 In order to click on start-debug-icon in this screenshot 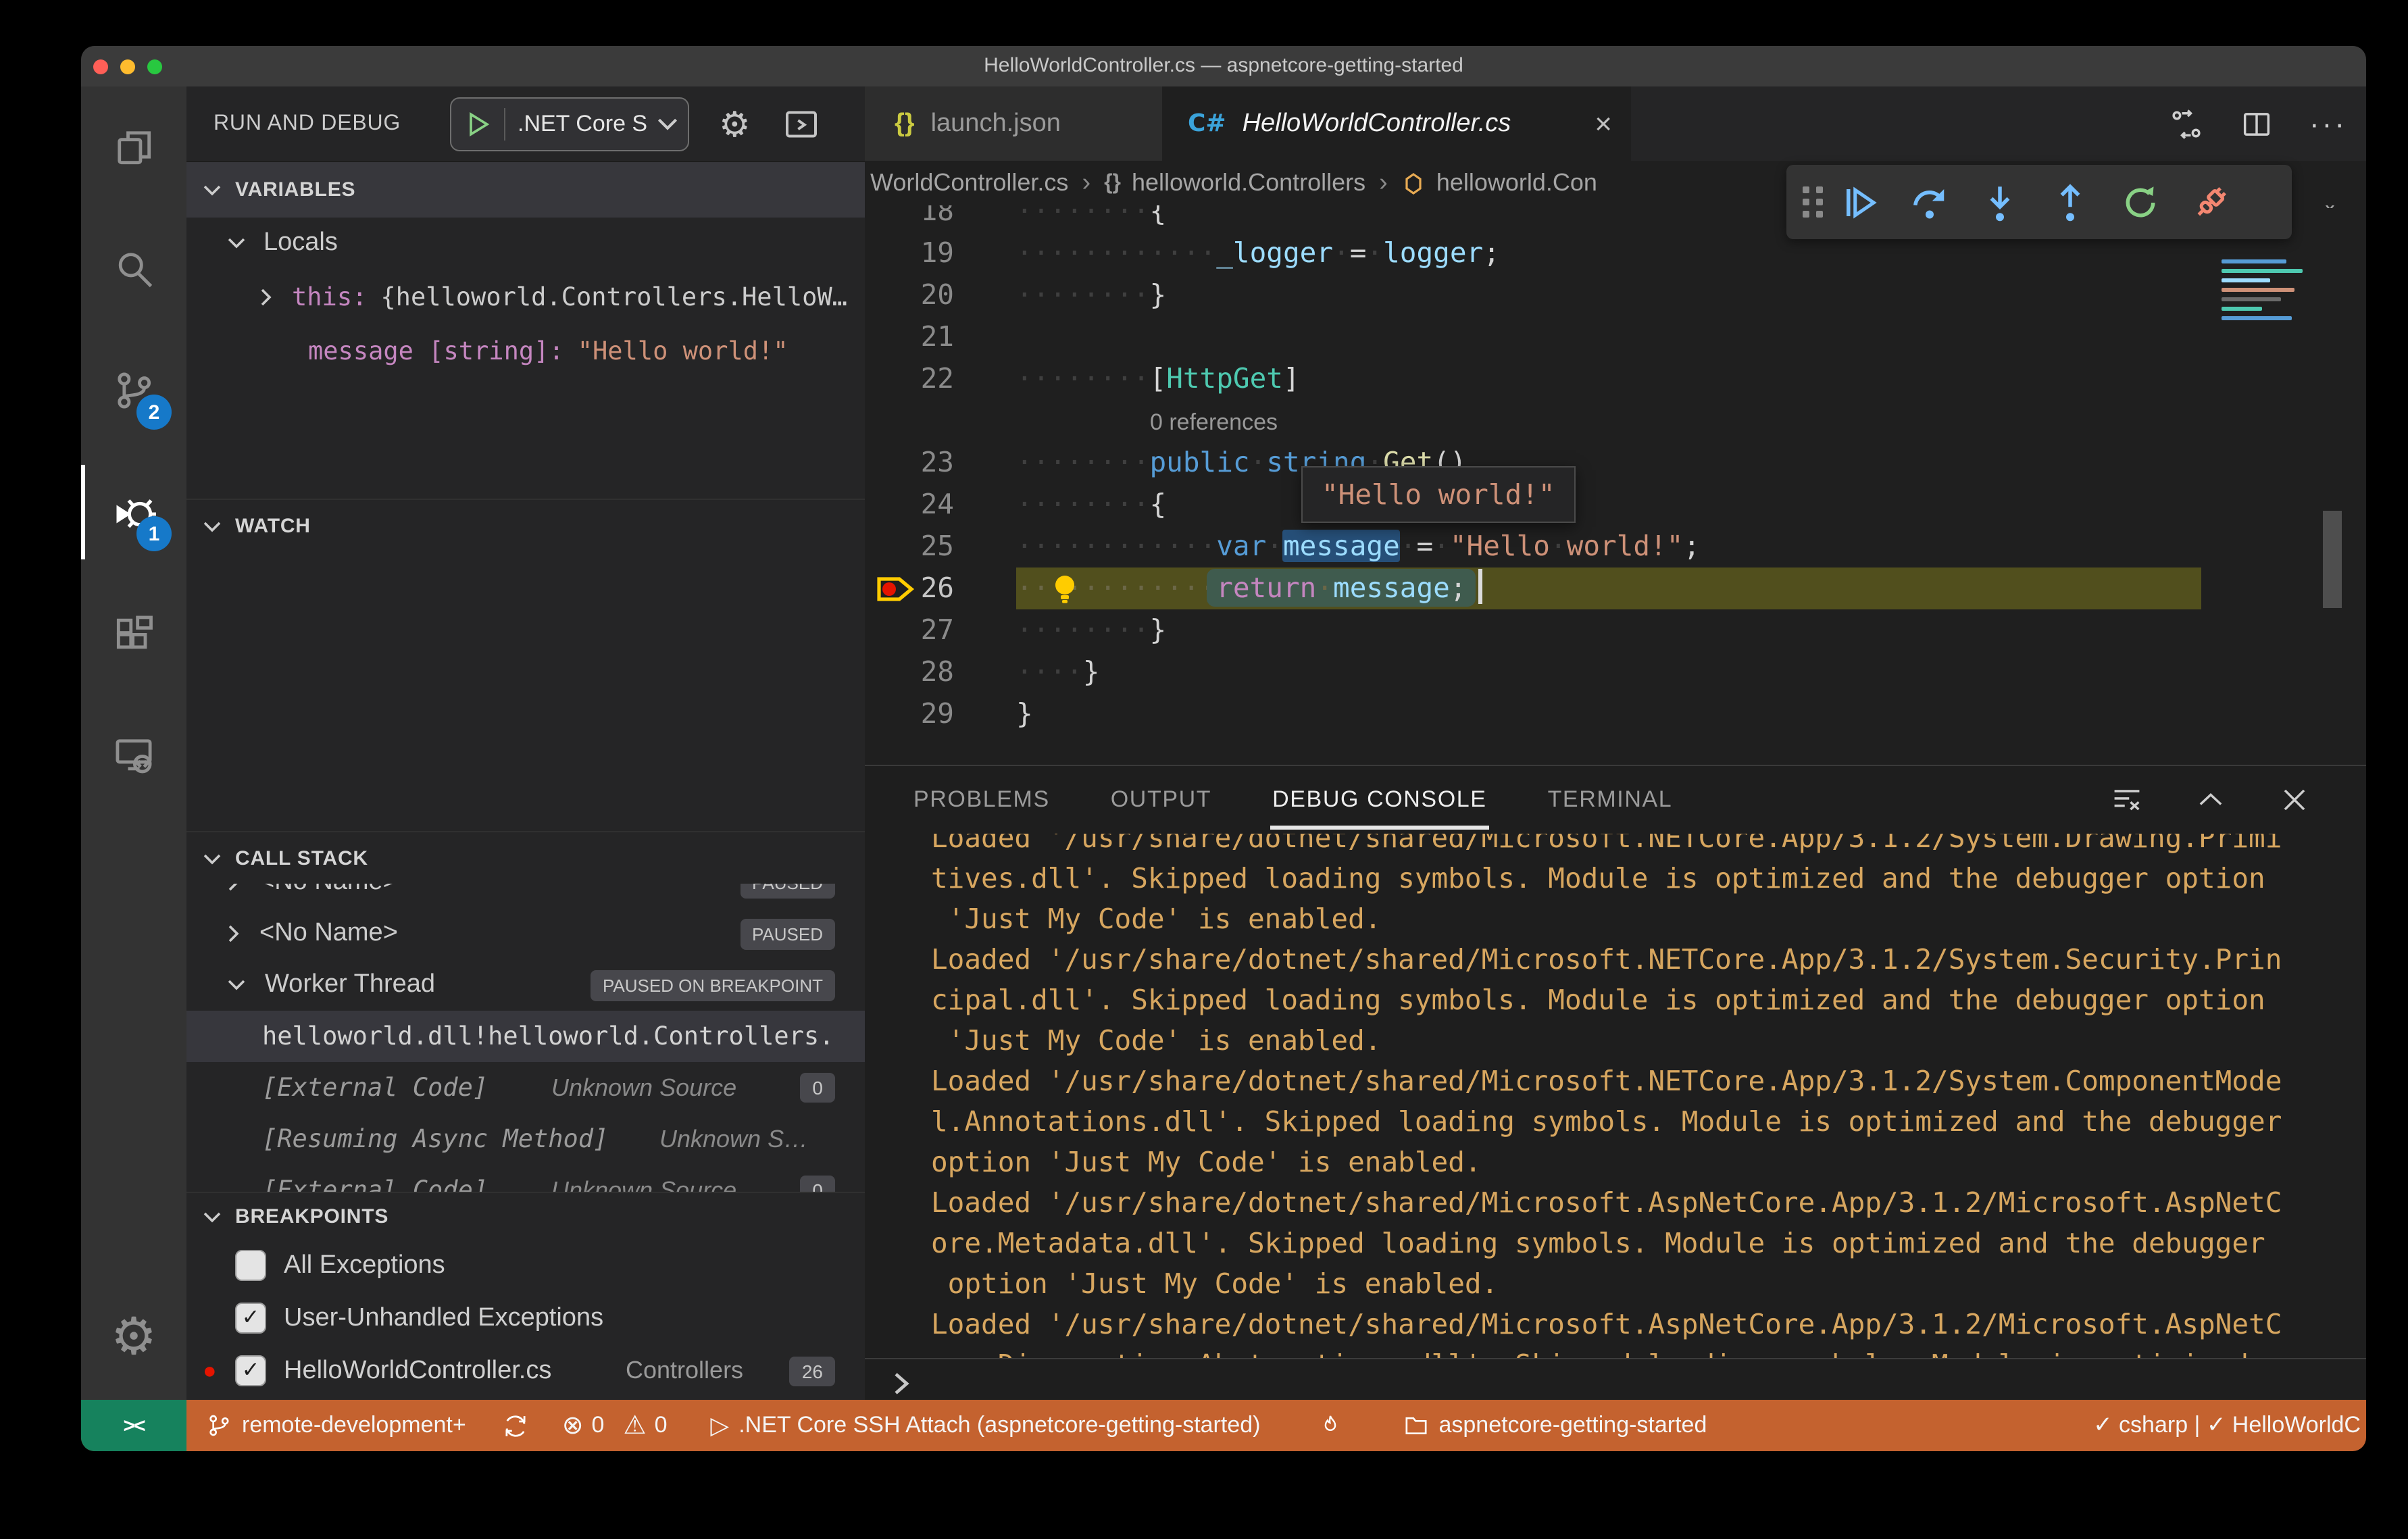, I will do `click(478, 124)`.